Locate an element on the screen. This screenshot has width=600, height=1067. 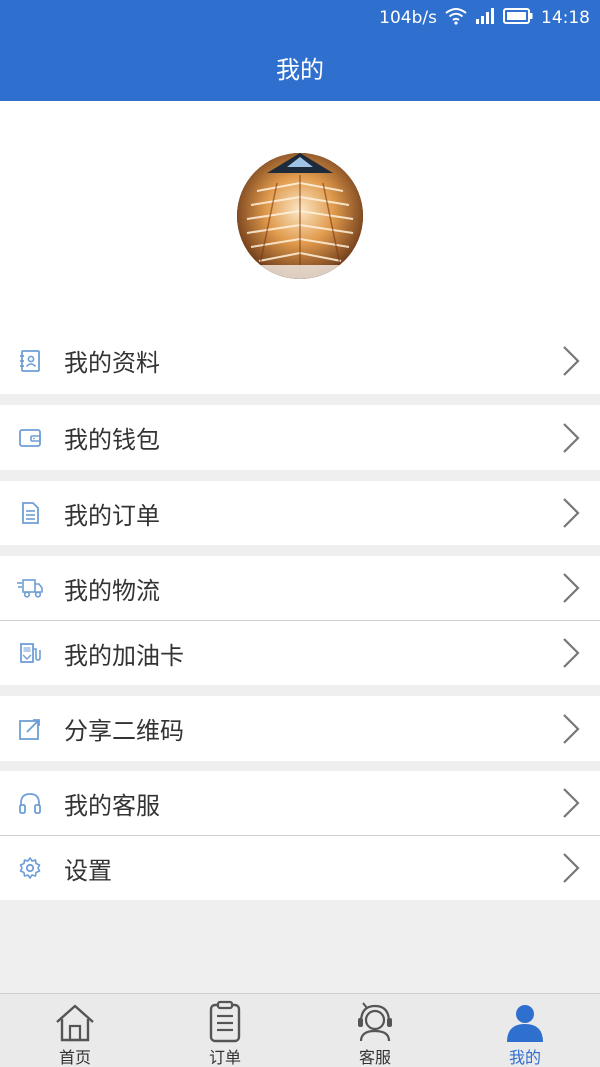
menu-item-share-qr: 分享二维码 is located at coordinates (300, 728).